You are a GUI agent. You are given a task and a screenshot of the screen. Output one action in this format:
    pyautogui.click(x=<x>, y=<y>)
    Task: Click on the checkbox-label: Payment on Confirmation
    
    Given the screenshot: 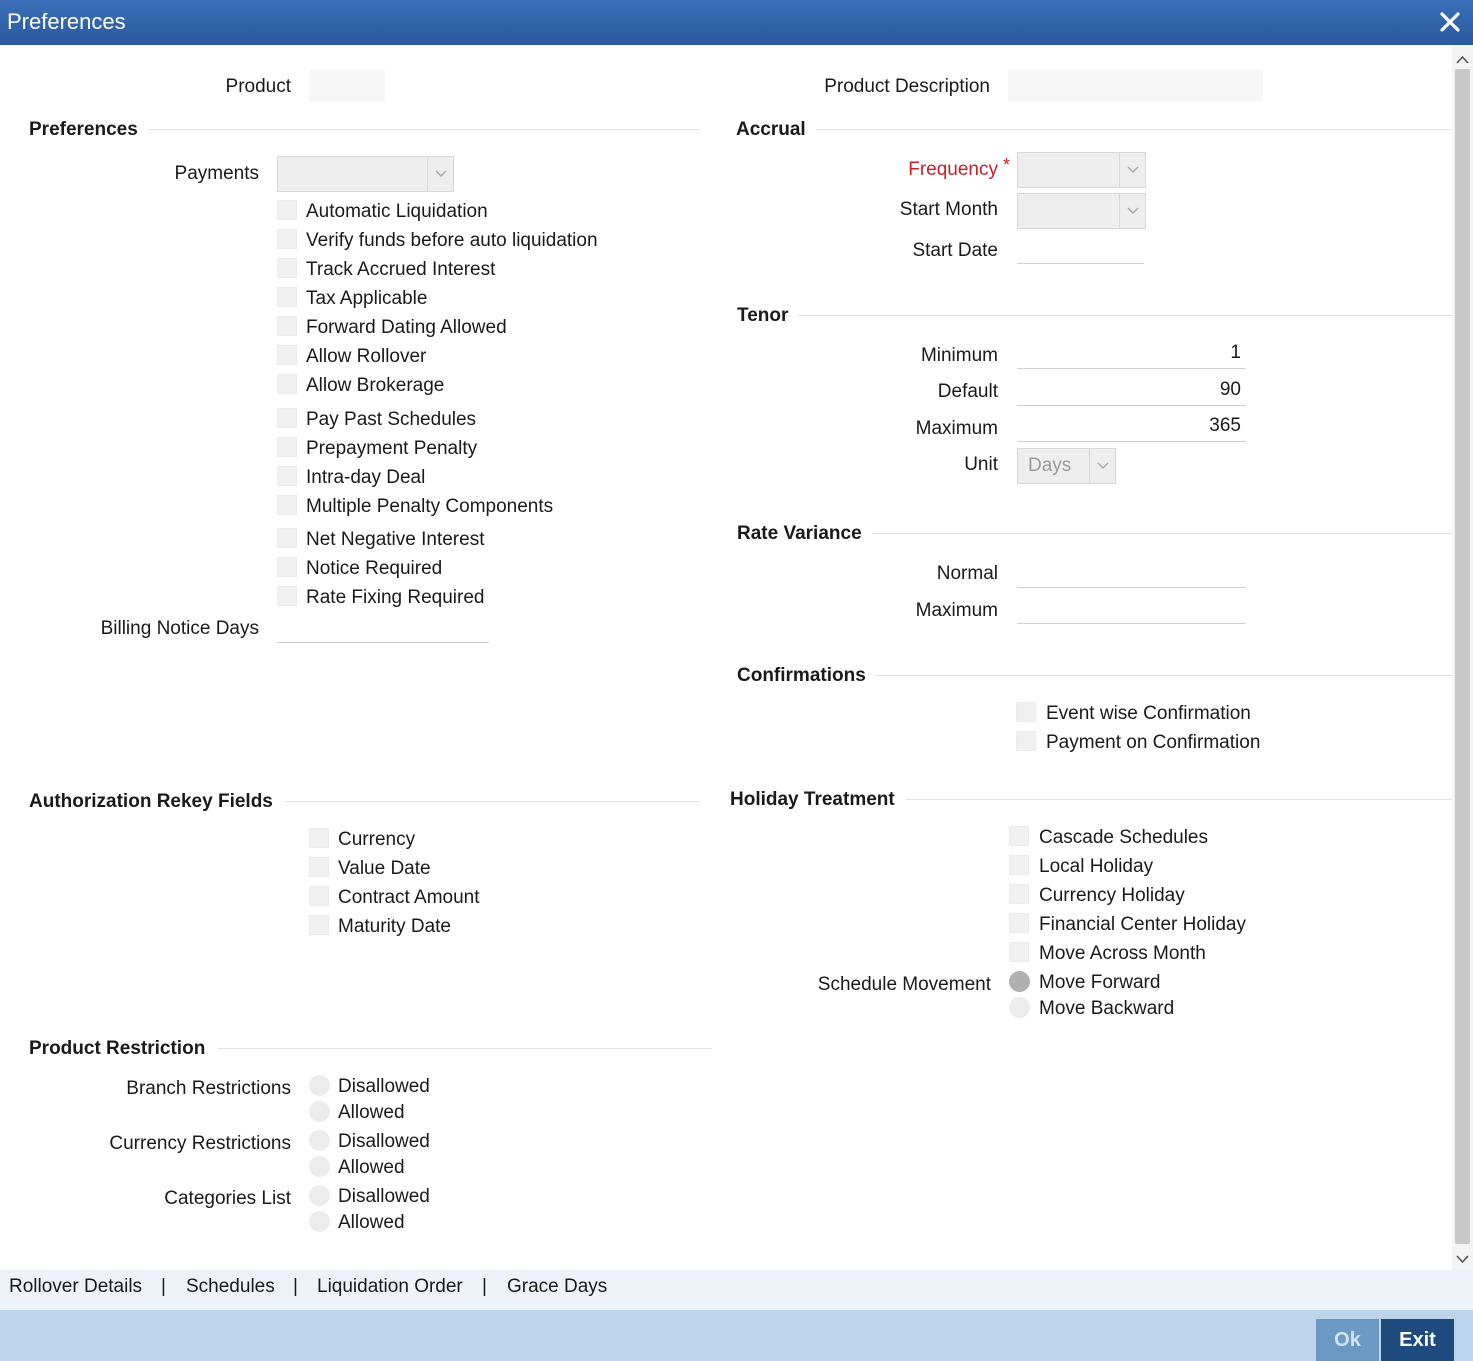 What is the action you would take?
    pyautogui.click(x=1153, y=742)
    